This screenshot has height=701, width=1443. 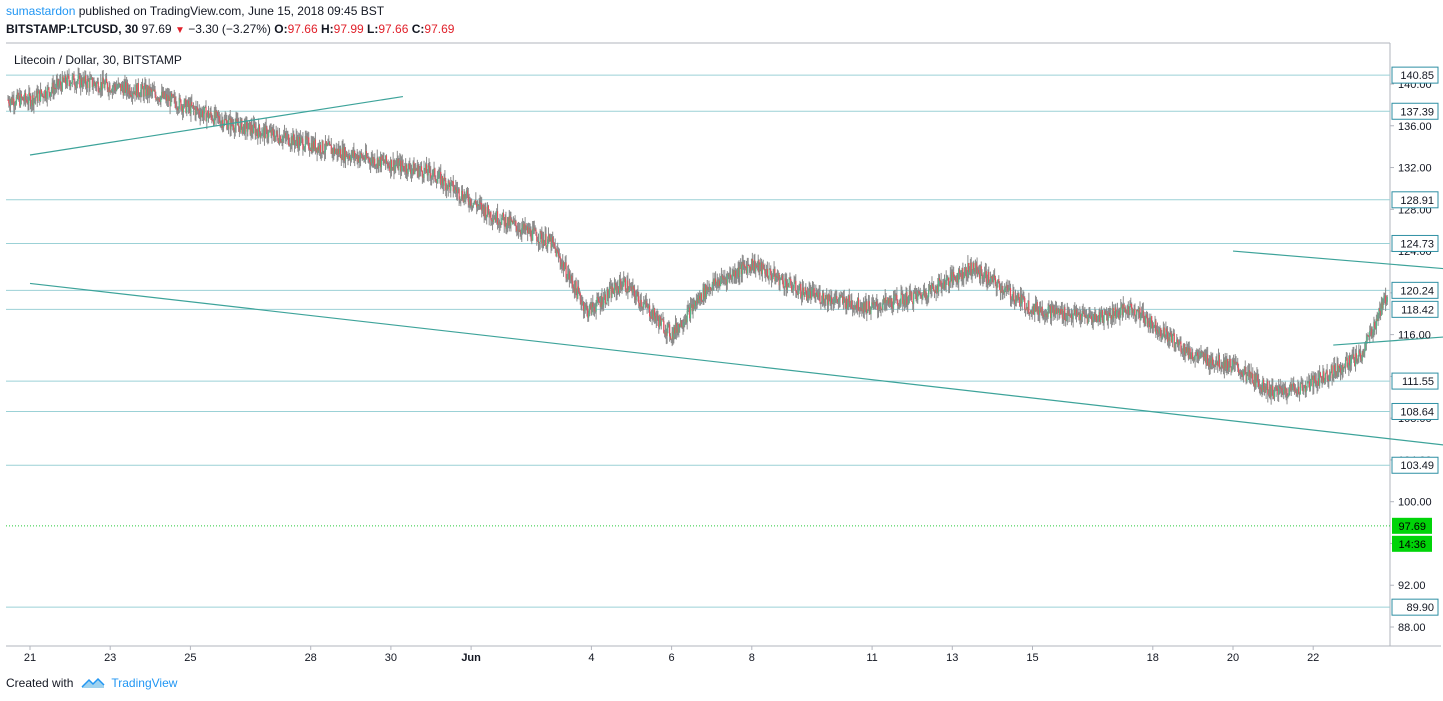 I want to click on footer: Created with TradingView, so click(x=91, y=683).